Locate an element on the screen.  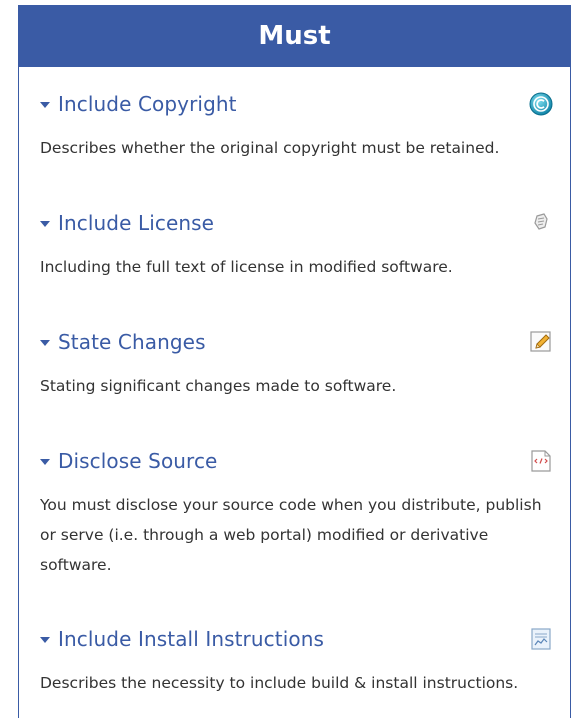
pencil-icon is located at coordinates (540, 341).